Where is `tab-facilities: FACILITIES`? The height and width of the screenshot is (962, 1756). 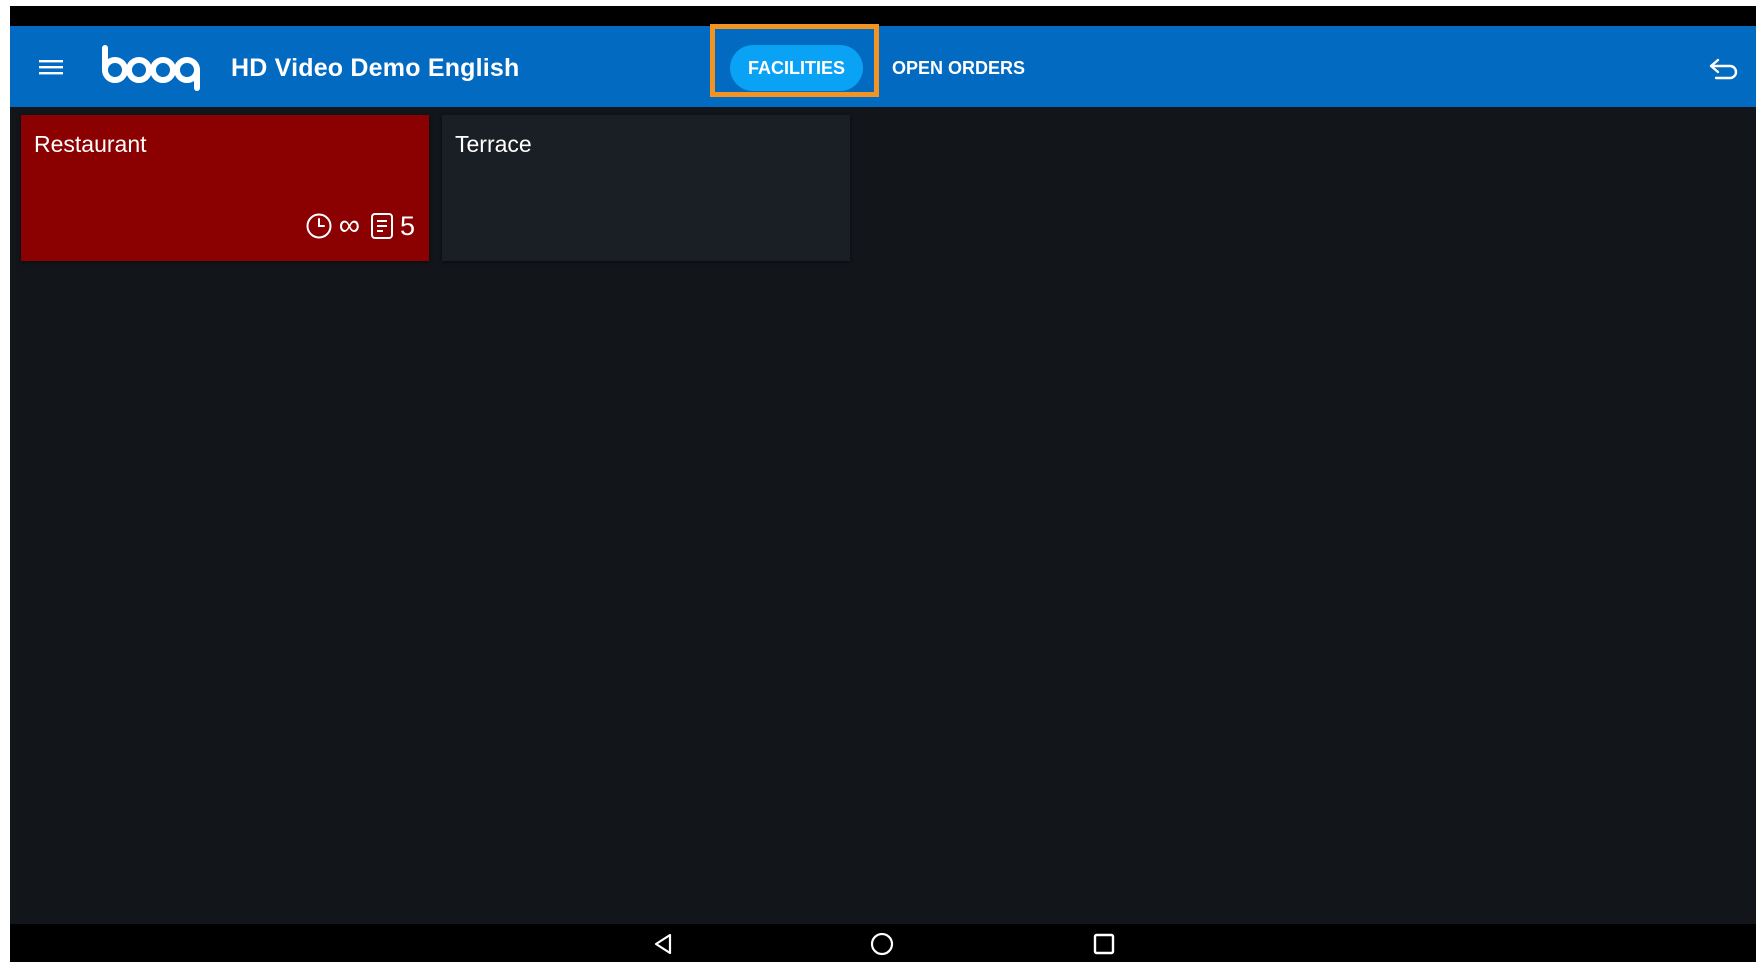
tab-facilities: FACILITIES is located at coordinates (796, 68).